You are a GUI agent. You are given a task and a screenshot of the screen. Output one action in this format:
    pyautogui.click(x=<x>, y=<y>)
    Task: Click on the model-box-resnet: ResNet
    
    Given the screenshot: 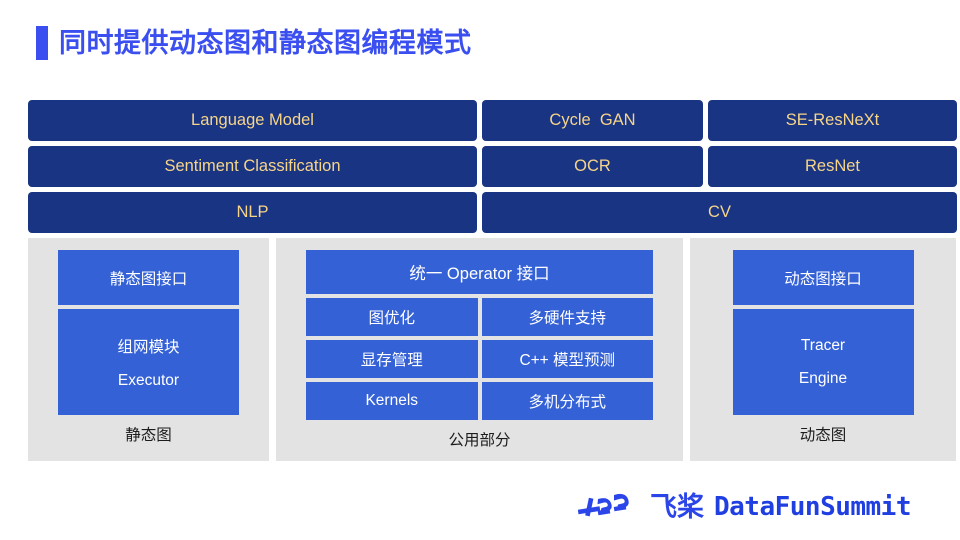 What is the action you would take?
    pyautogui.click(x=832, y=166)
    